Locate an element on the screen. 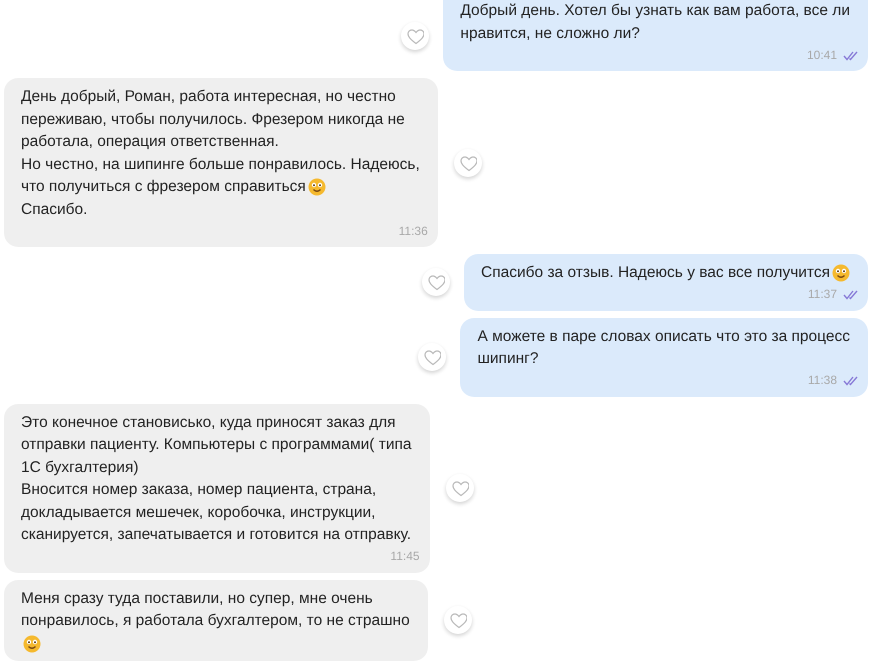  message-text: Спасибо. is located at coordinates (54, 210).